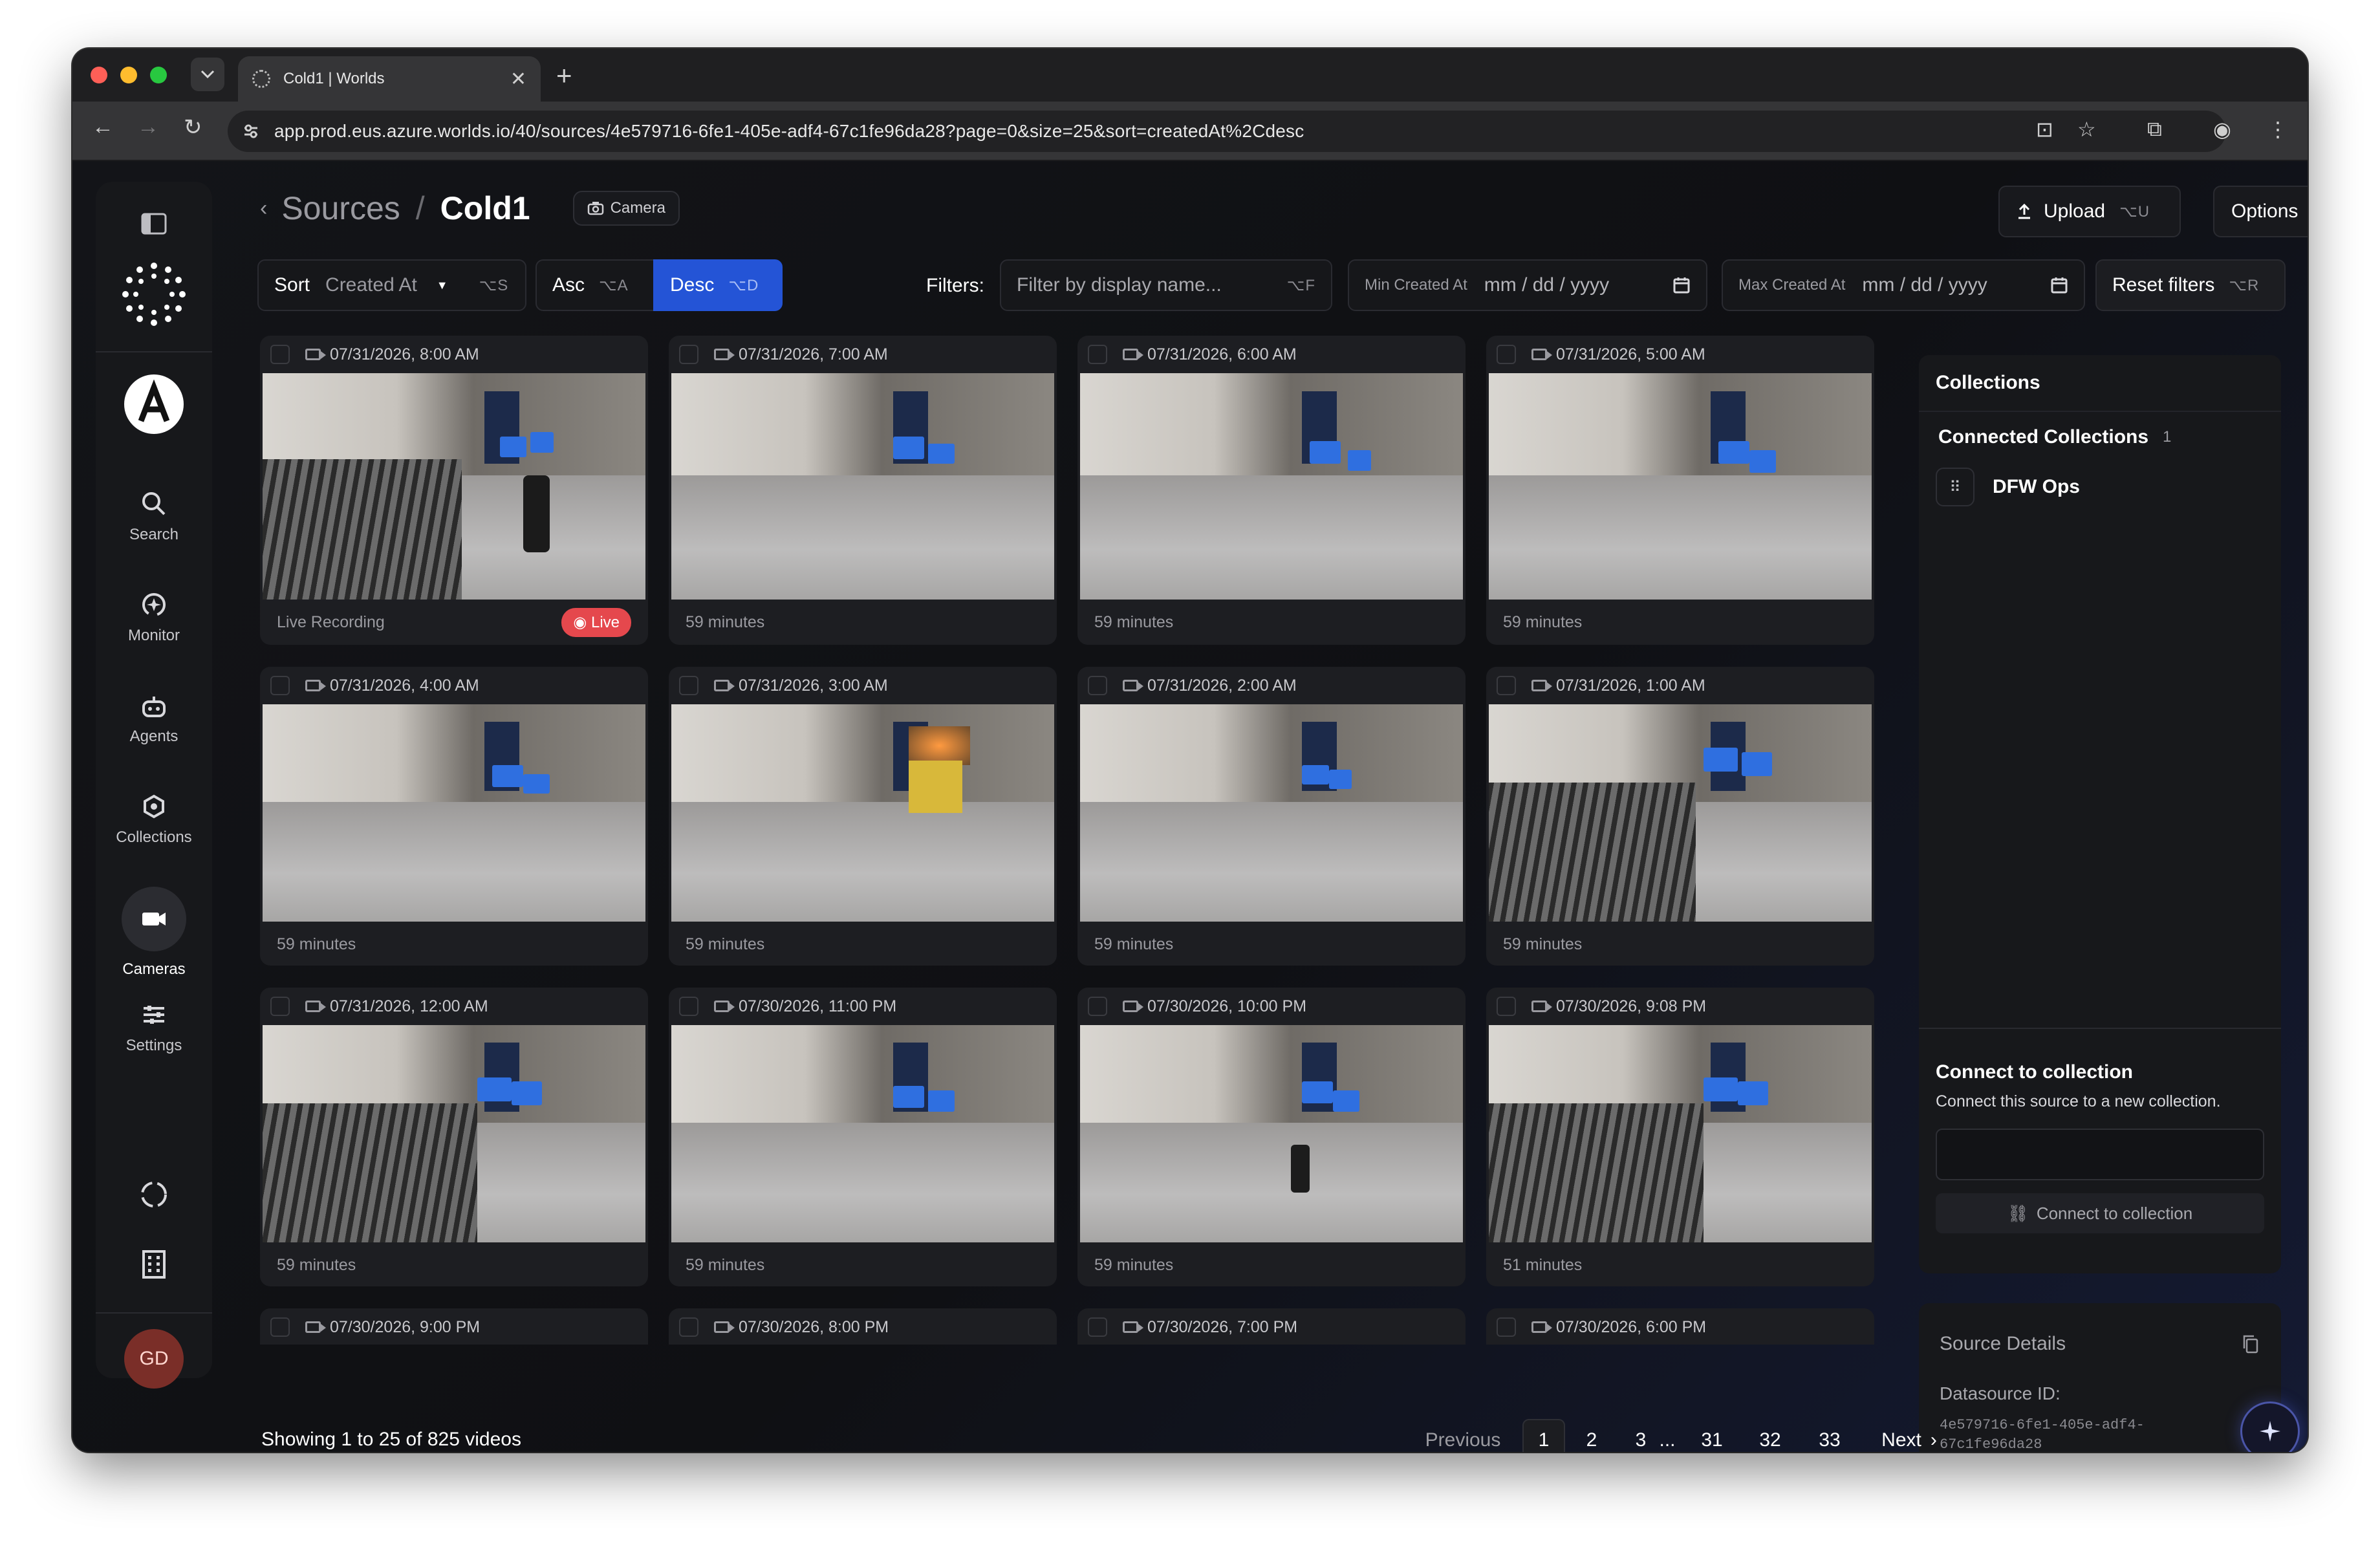 The width and height of the screenshot is (2380, 1547). Describe the element at coordinates (2260, 211) in the screenshot. I see `options-button: Options ▼` at that location.